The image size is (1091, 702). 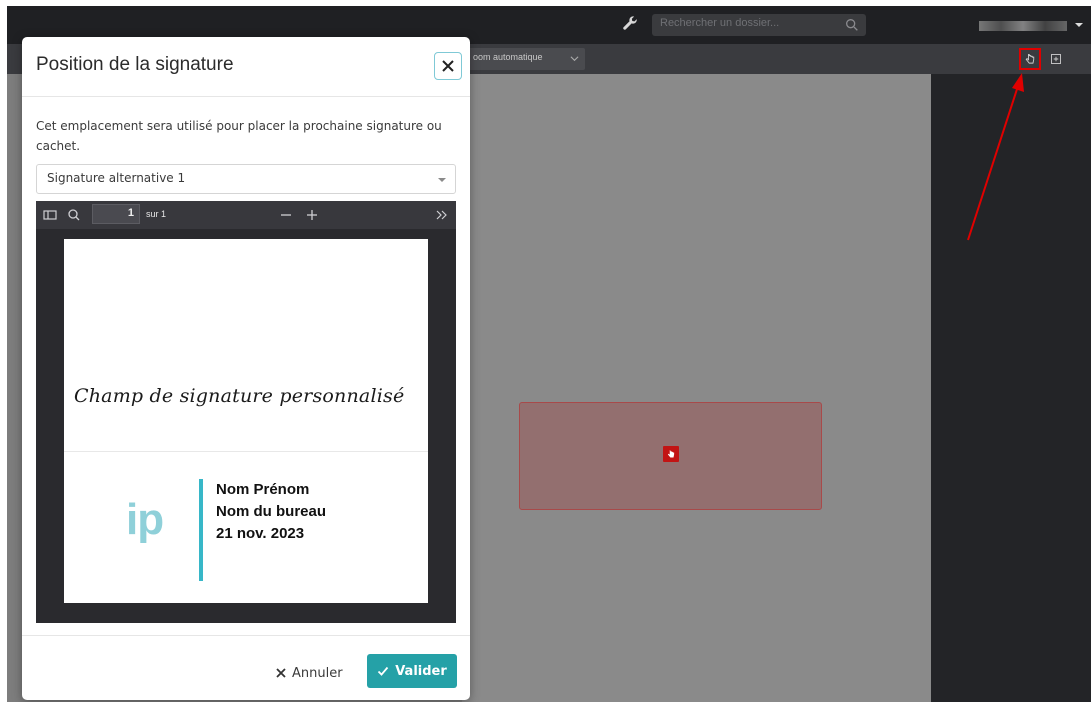 What do you see at coordinates (630, 24) in the screenshot?
I see `wrench-icon` at bounding box center [630, 24].